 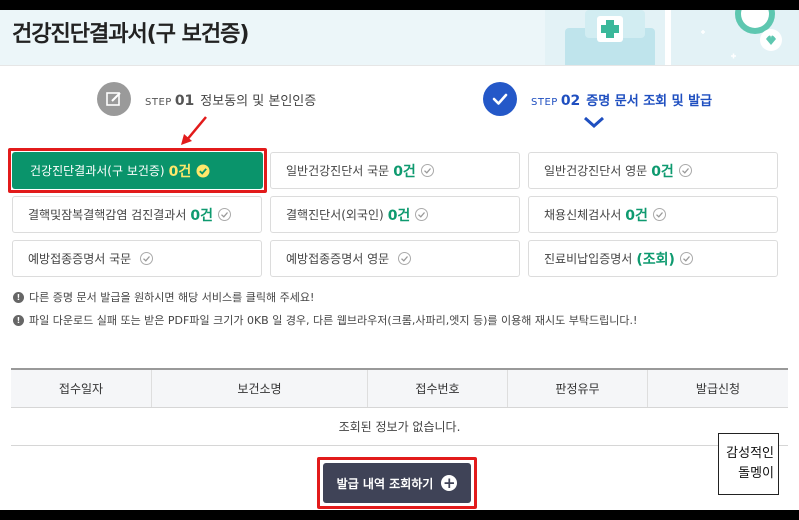 I want to click on chevron-down-icon, so click(x=594, y=122).